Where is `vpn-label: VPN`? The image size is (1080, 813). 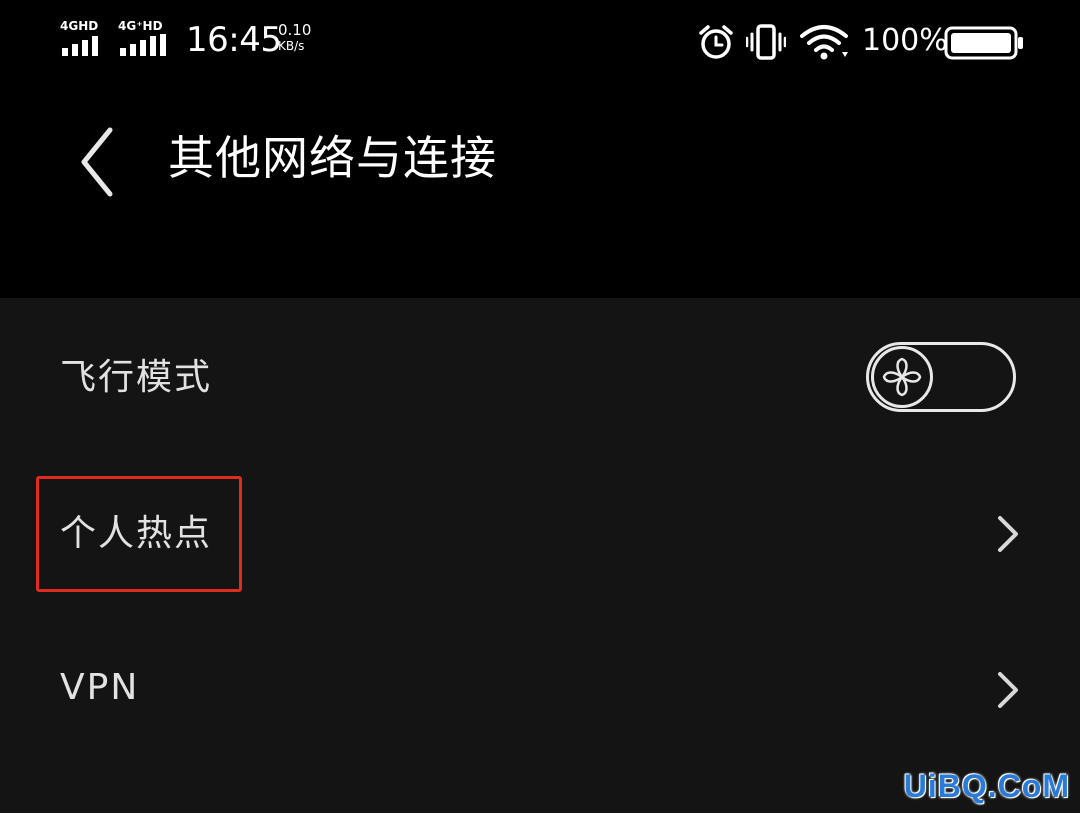
vpn-label: VPN is located at coordinates (100, 687).